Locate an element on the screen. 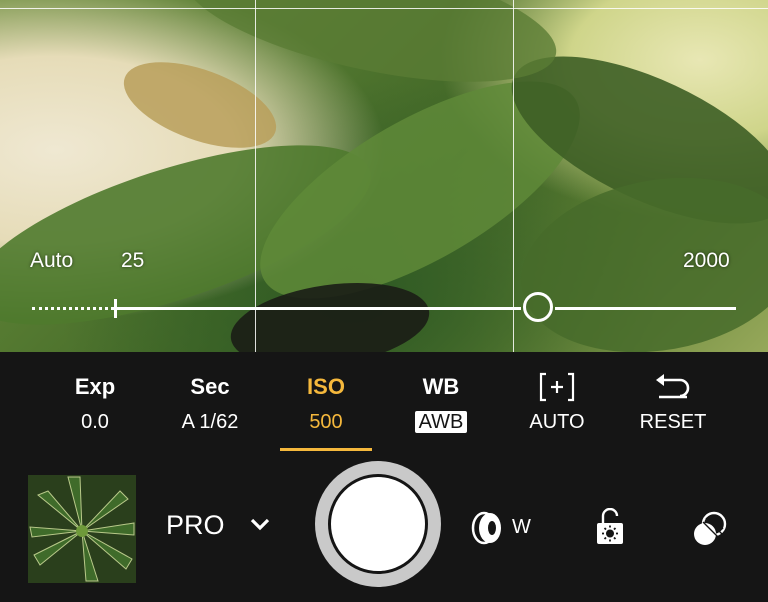 This screenshot has height=602, width=768. gallery-thumbnail is located at coordinates (82, 529).